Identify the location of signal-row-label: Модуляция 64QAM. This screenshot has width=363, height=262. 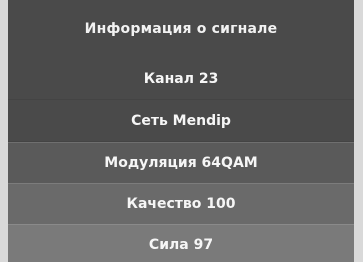
(181, 163).